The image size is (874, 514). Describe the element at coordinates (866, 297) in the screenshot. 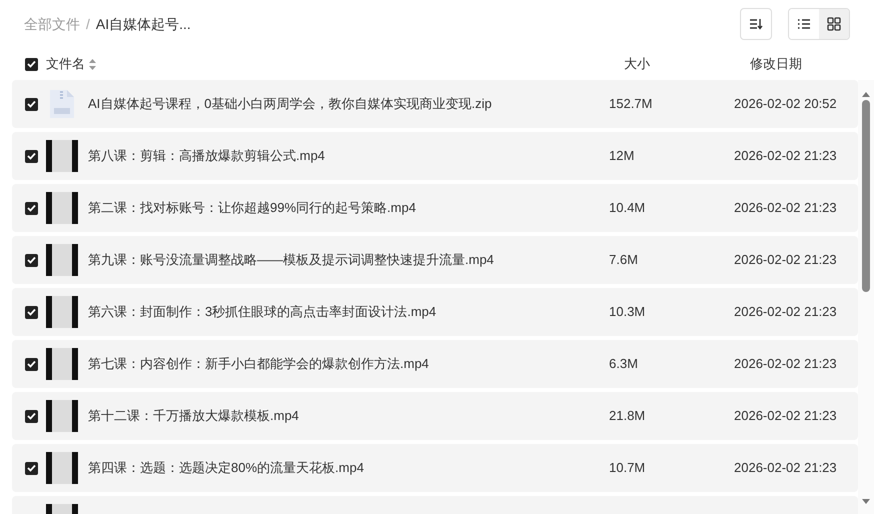

I see `scrollbar` at that location.